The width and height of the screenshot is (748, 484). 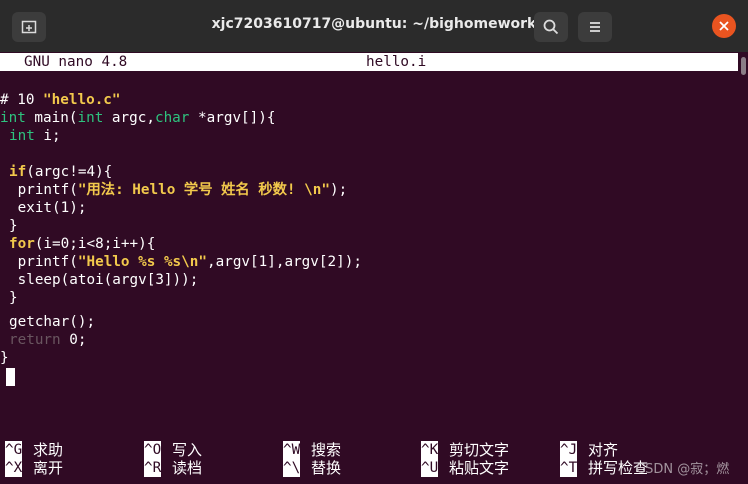 I want to click on scrollbar-thumb, so click(x=743, y=66).